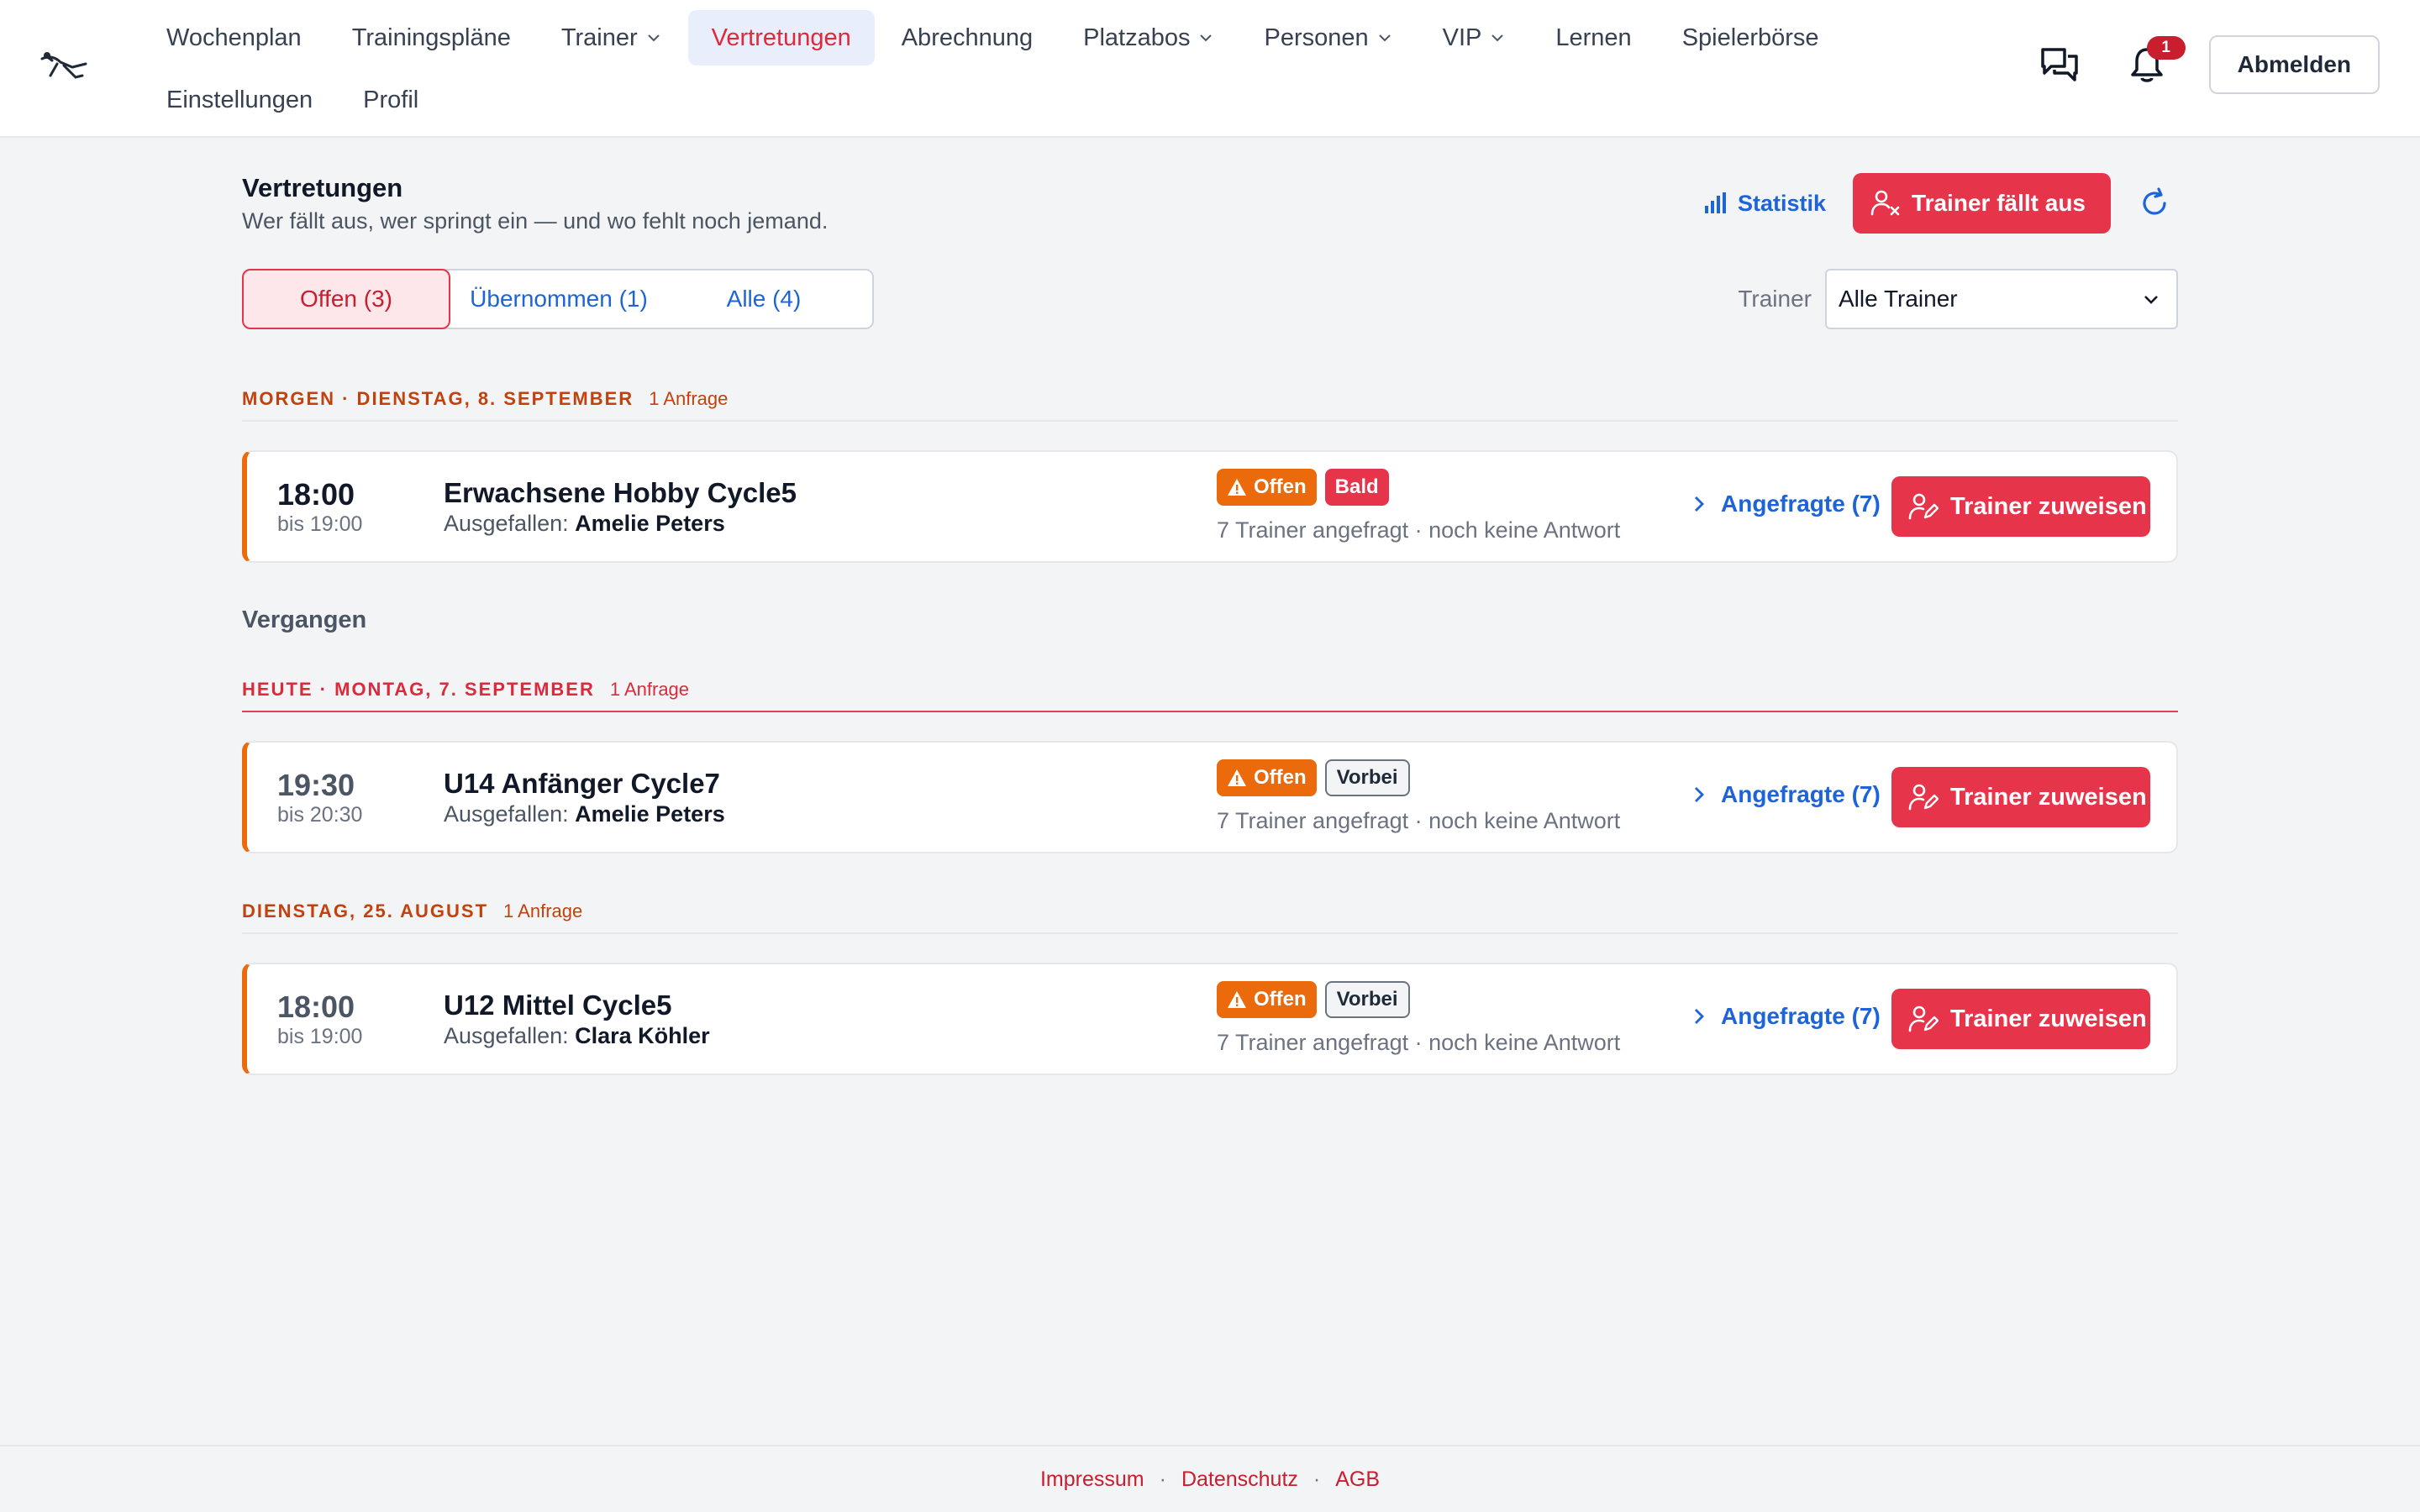 This screenshot has width=2420, height=1512. I want to click on nav-item-lernen: Lernen, so click(1593, 38).